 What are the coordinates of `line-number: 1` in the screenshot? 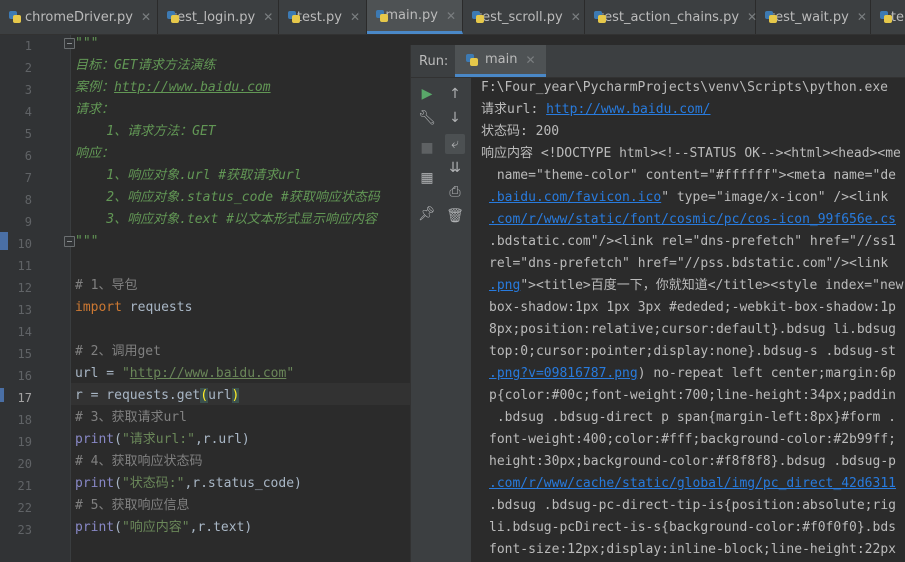 It's located at (28, 46).